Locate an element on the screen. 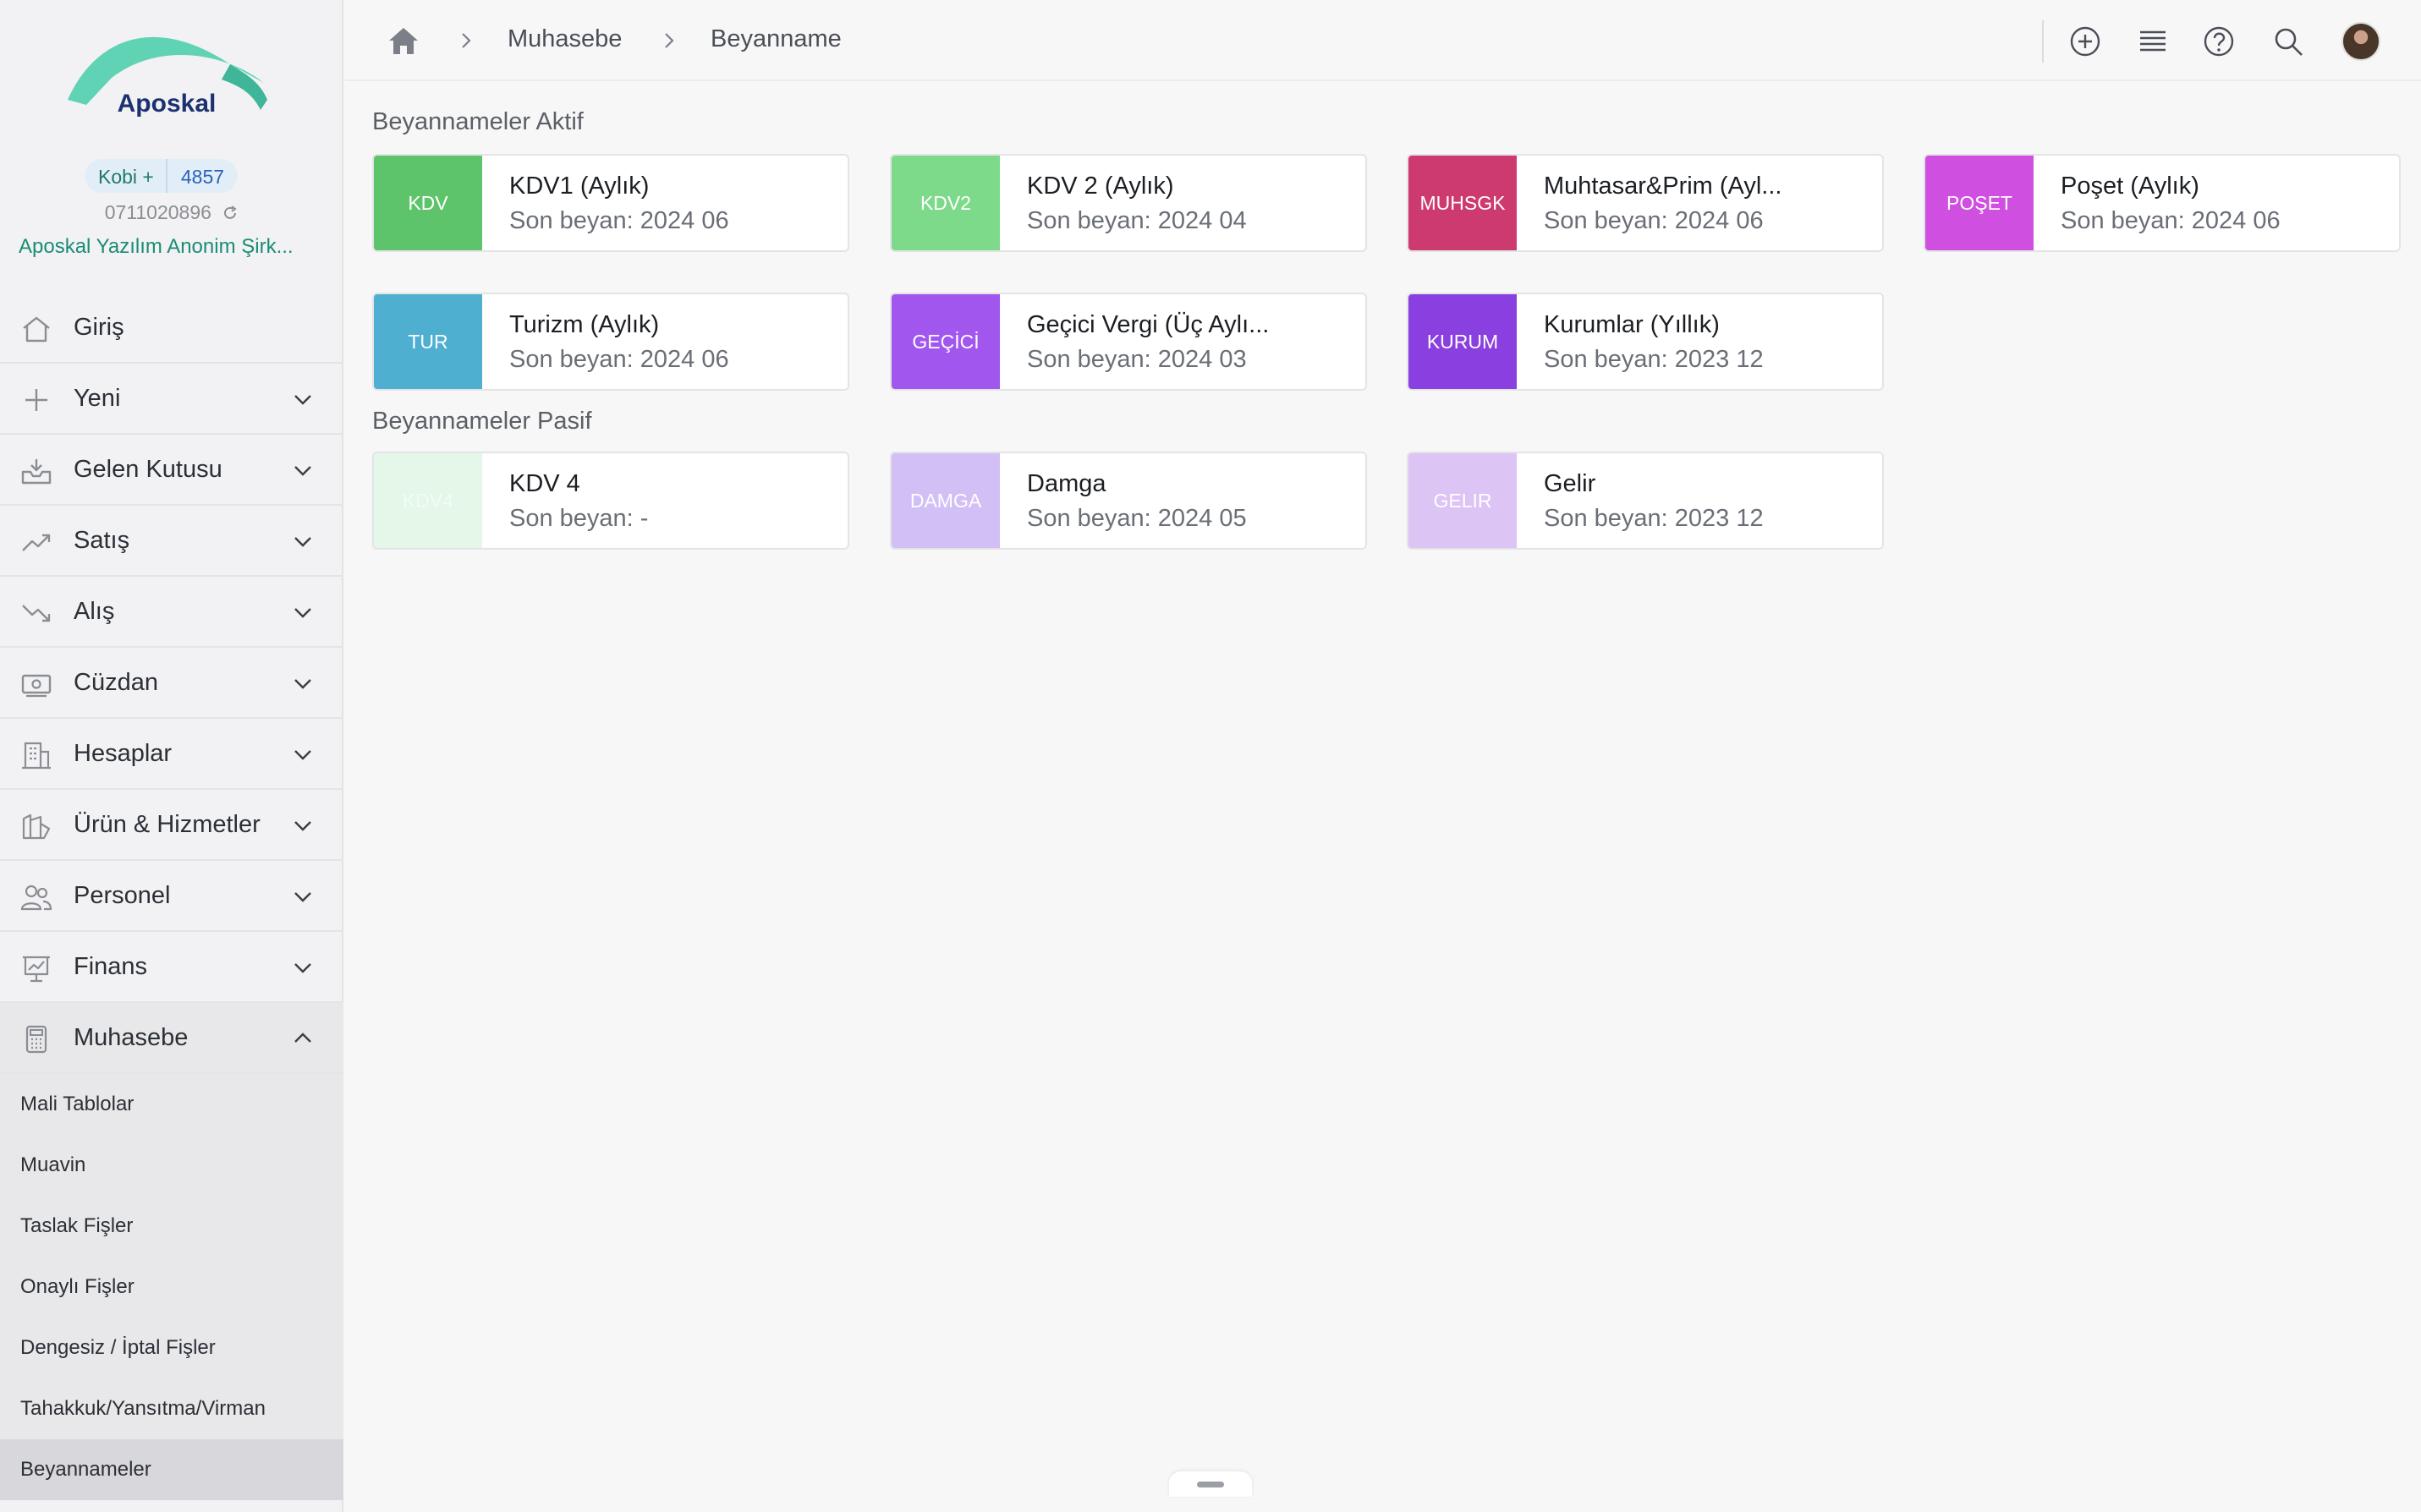  sidebar-item-hesaplar: Hesaplar is located at coordinates (171, 754).